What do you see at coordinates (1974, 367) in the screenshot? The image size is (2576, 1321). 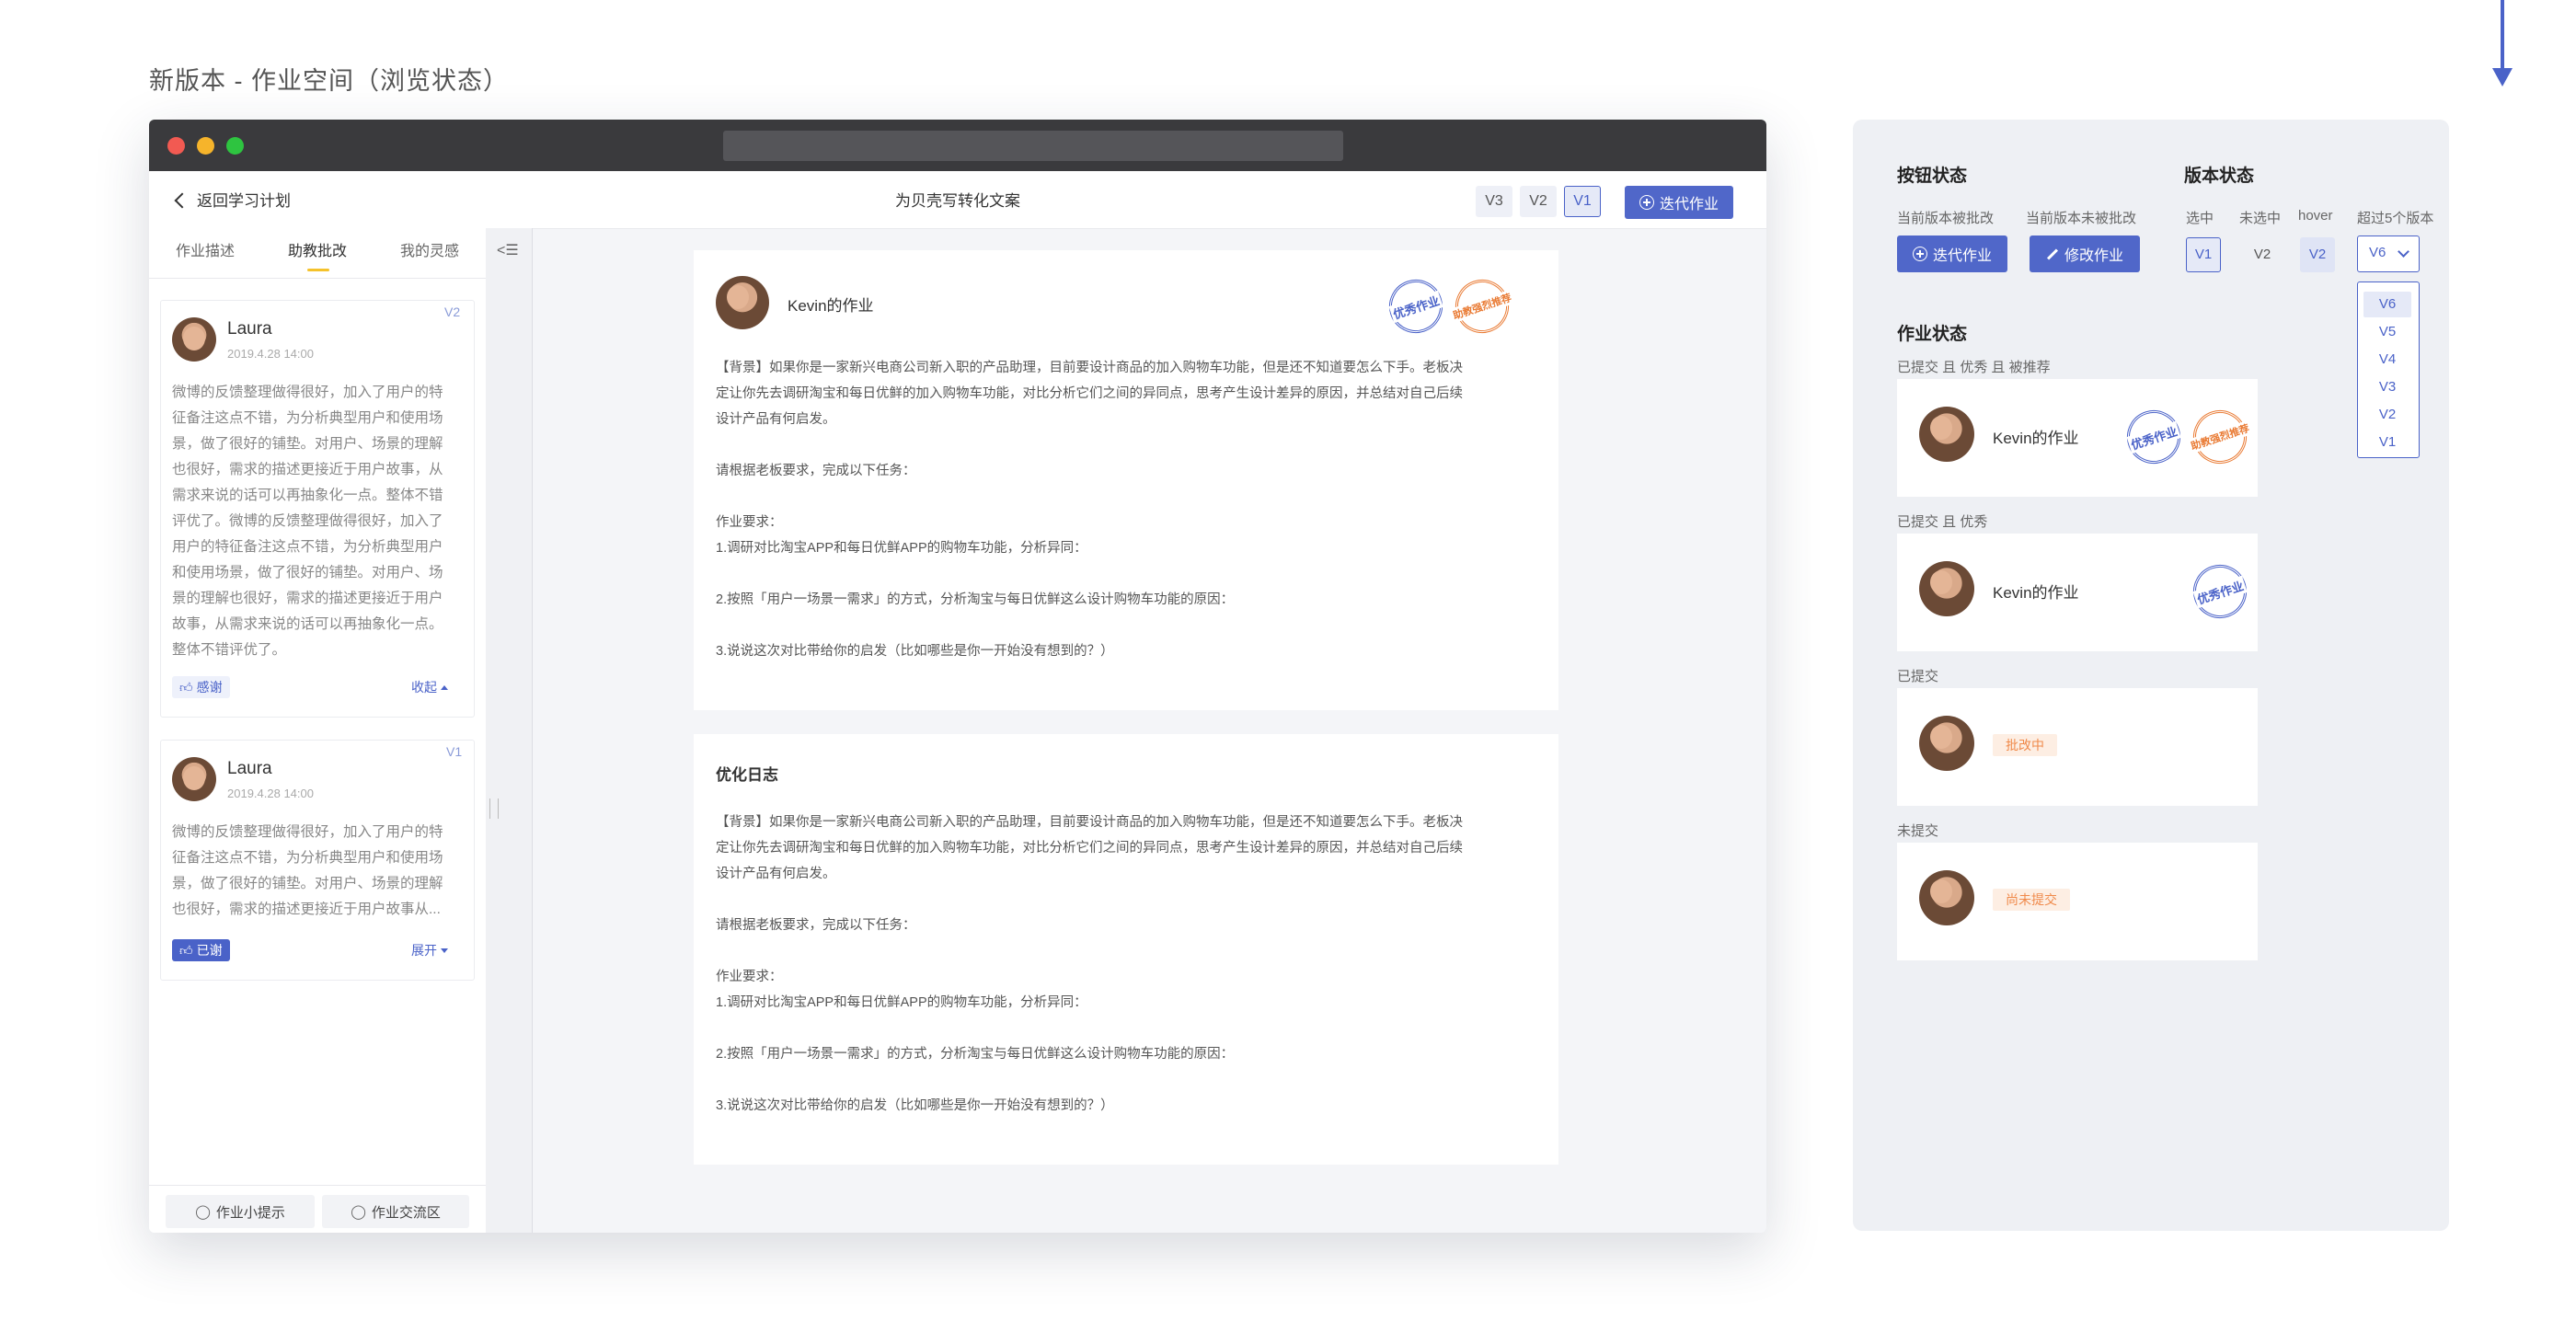 I see `state-label: 已提交 且 优秀 且 被推荐` at bounding box center [1974, 367].